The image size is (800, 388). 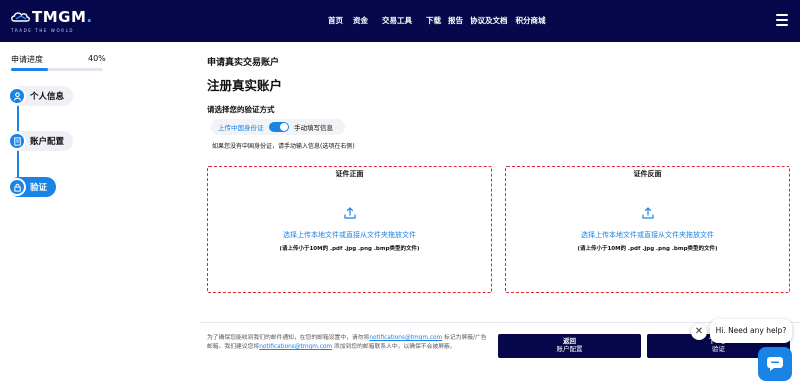 I want to click on step-account-config: 账户配置, so click(x=41, y=141).